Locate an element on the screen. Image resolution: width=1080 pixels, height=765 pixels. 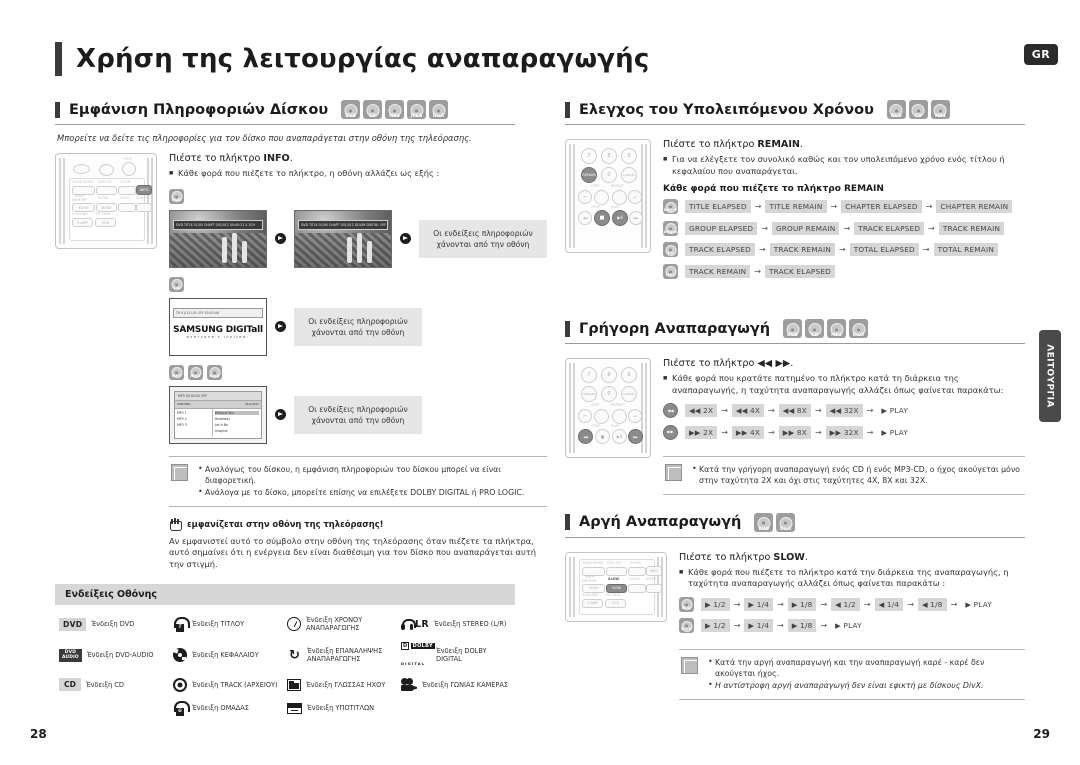
flow-chip: TRACK REMAIN is located at coordinates (802, 249).